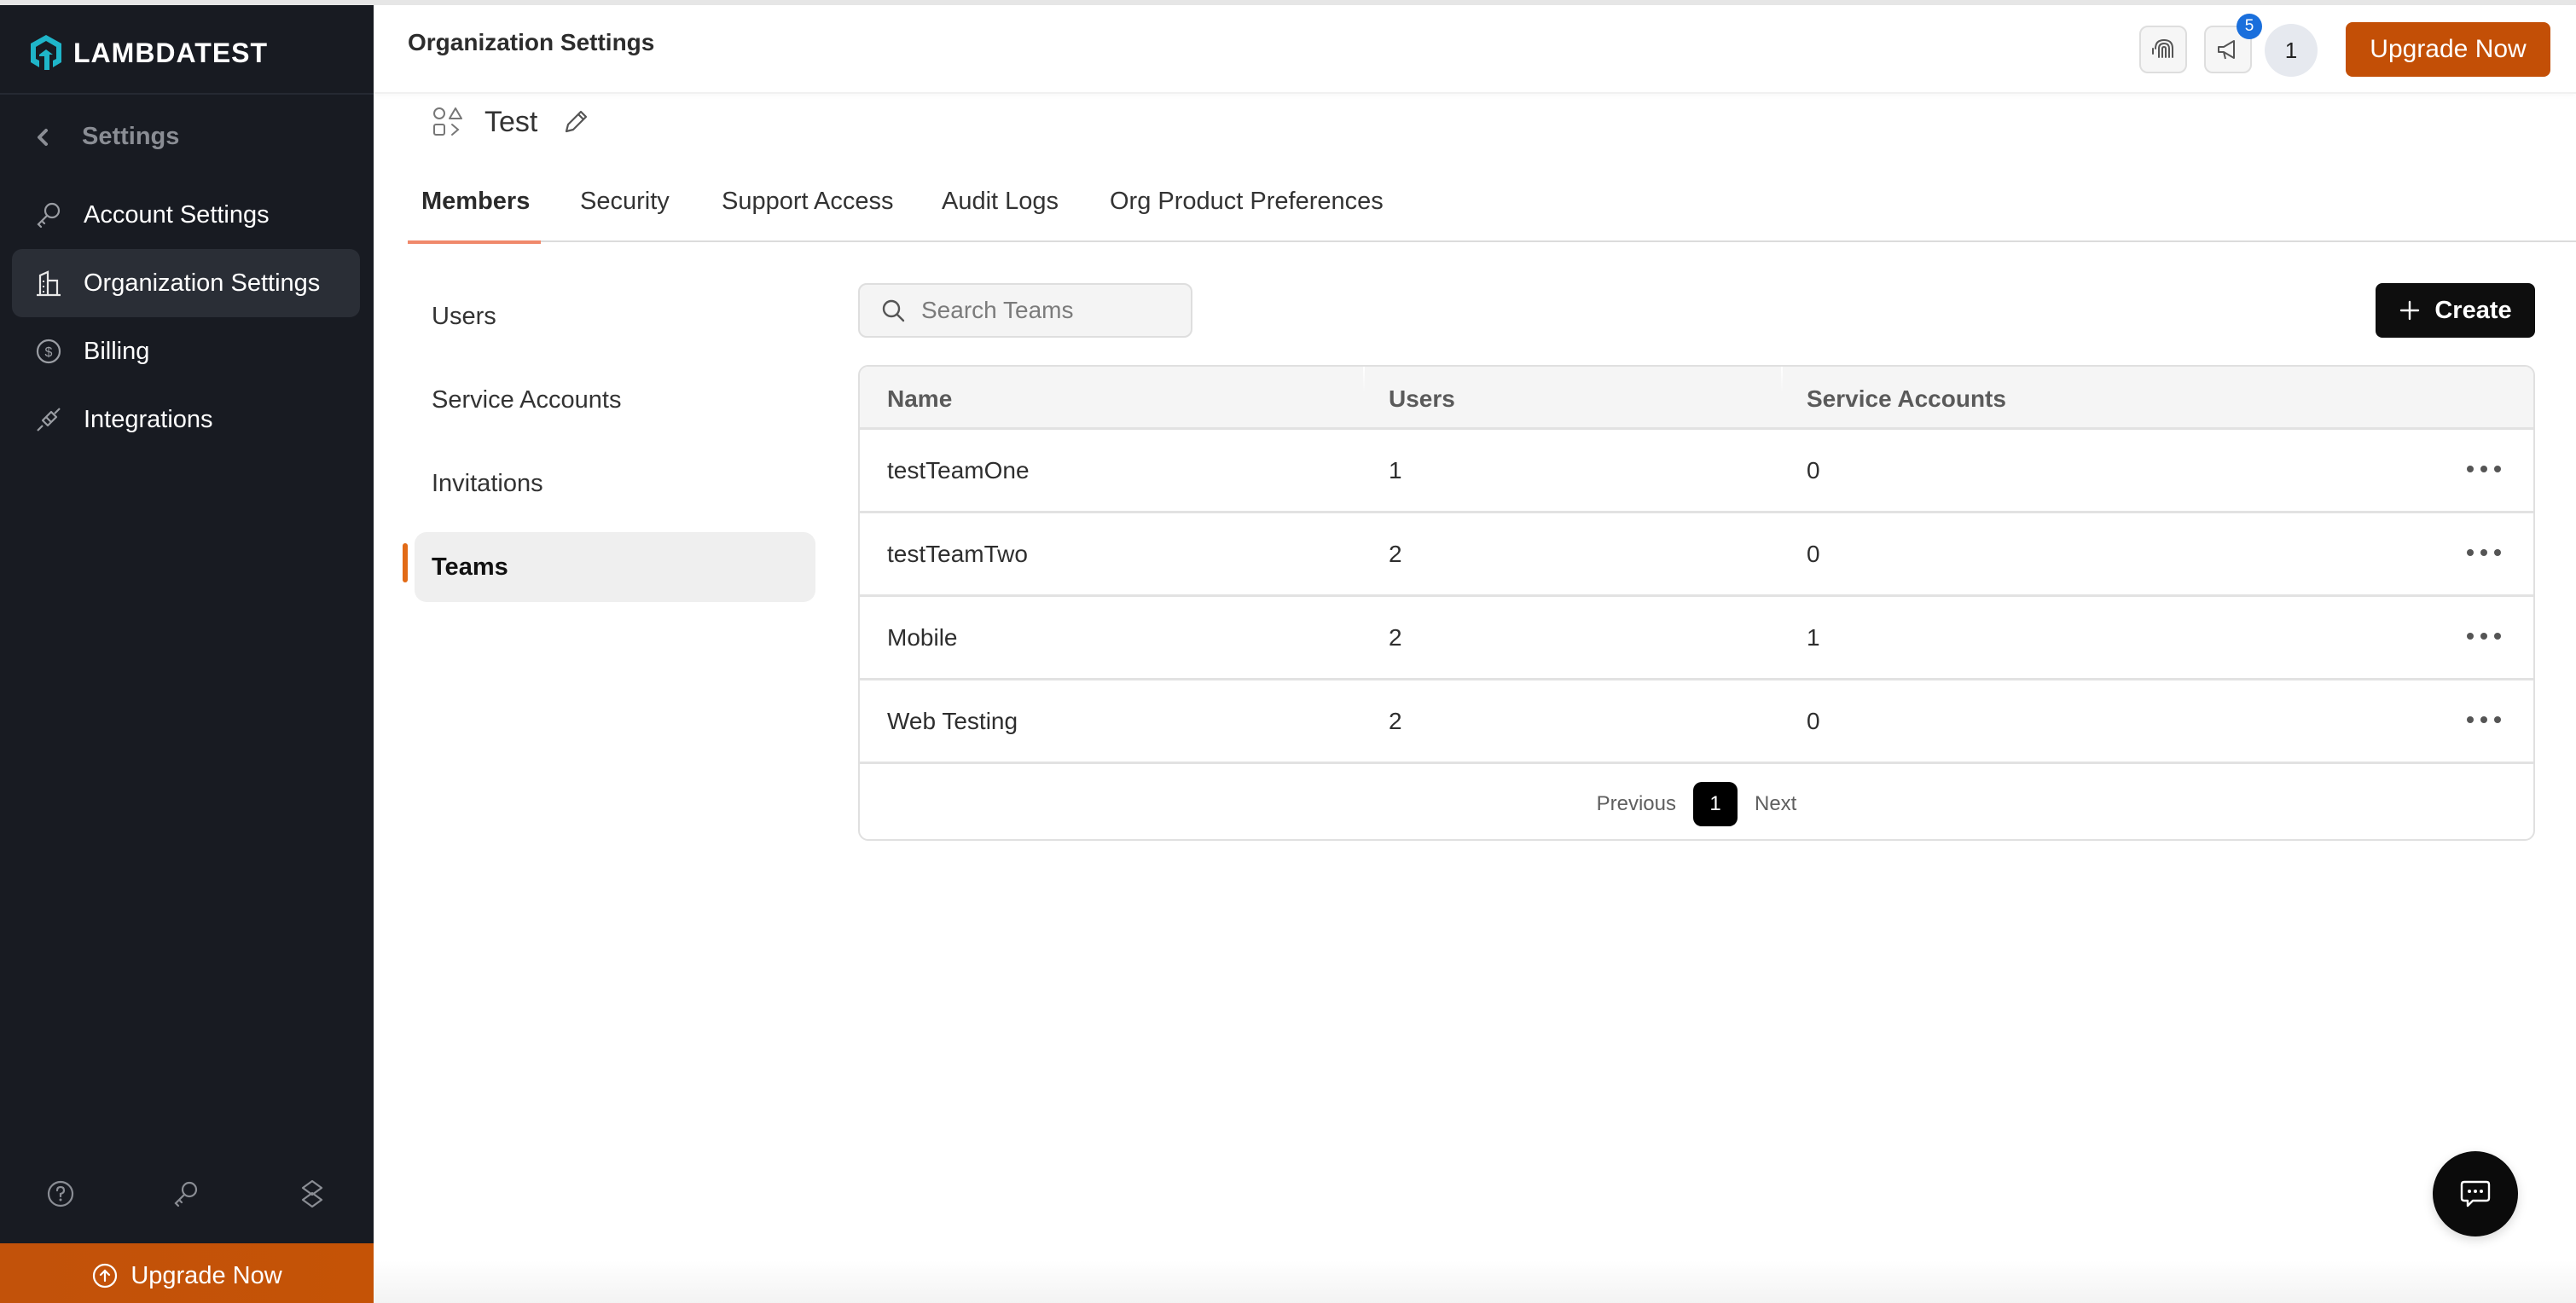 The width and height of the screenshot is (2576, 1303). I want to click on tab-audit-logs: Audit Logs, so click(1000, 215).